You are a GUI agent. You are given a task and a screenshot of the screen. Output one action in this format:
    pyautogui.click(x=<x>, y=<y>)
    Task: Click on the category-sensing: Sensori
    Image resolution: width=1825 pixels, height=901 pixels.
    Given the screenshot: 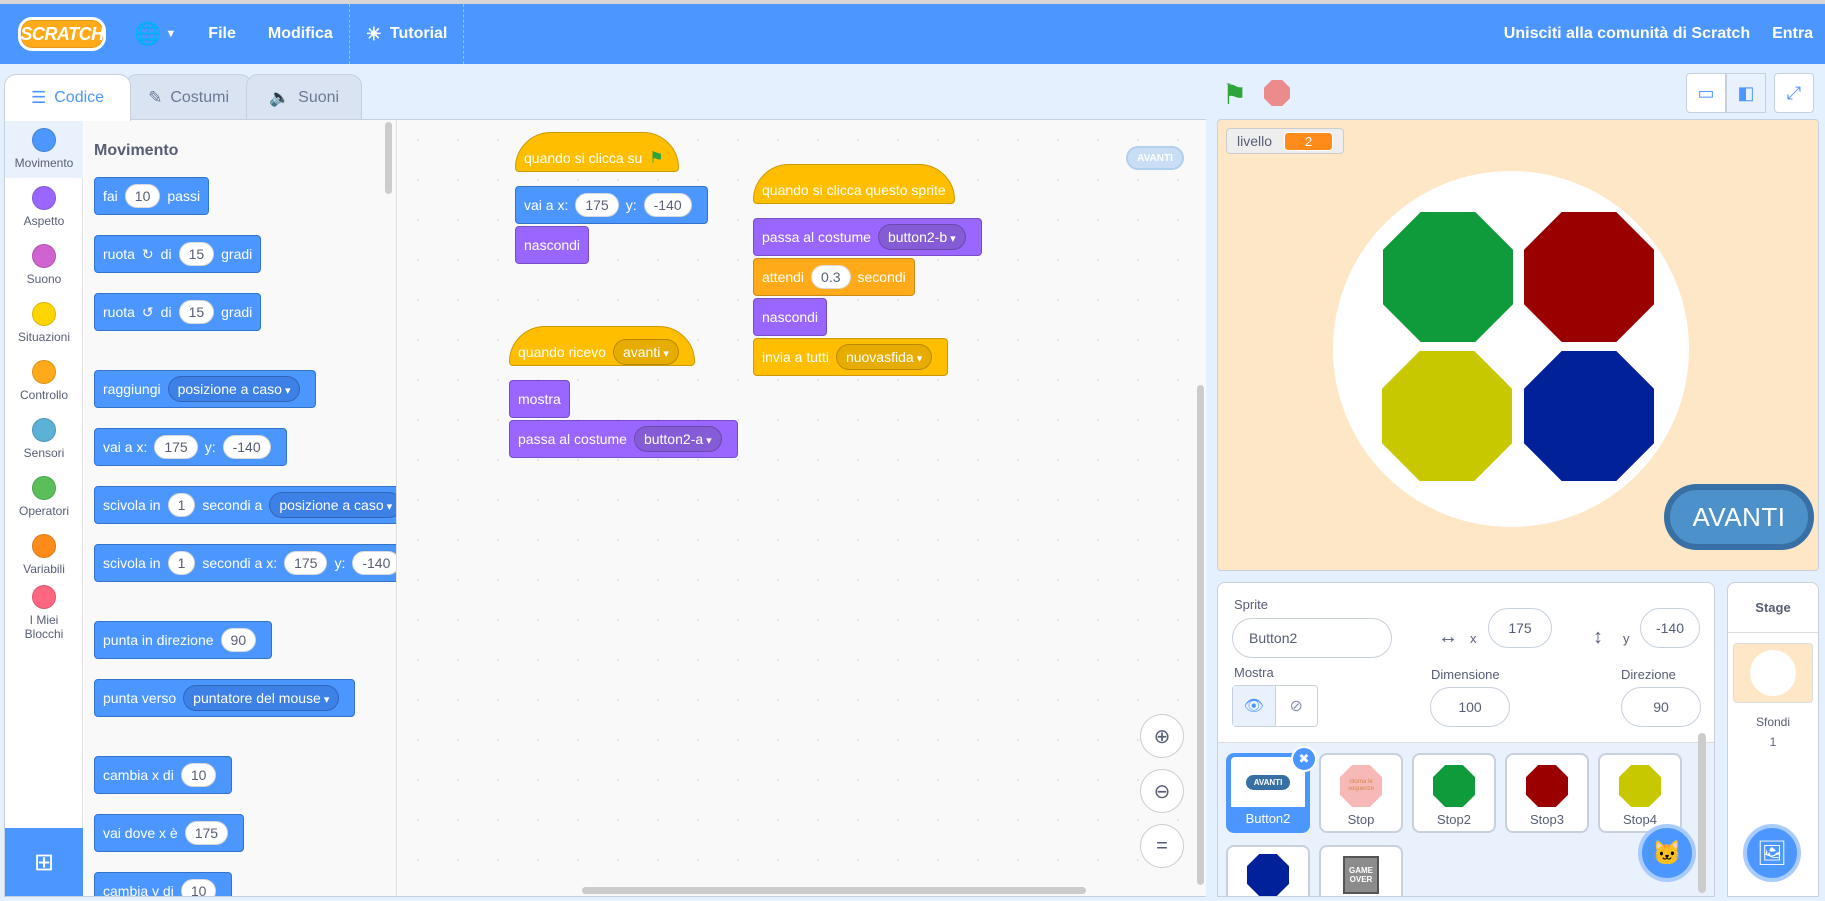 What is the action you would take?
    pyautogui.click(x=44, y=439)
    